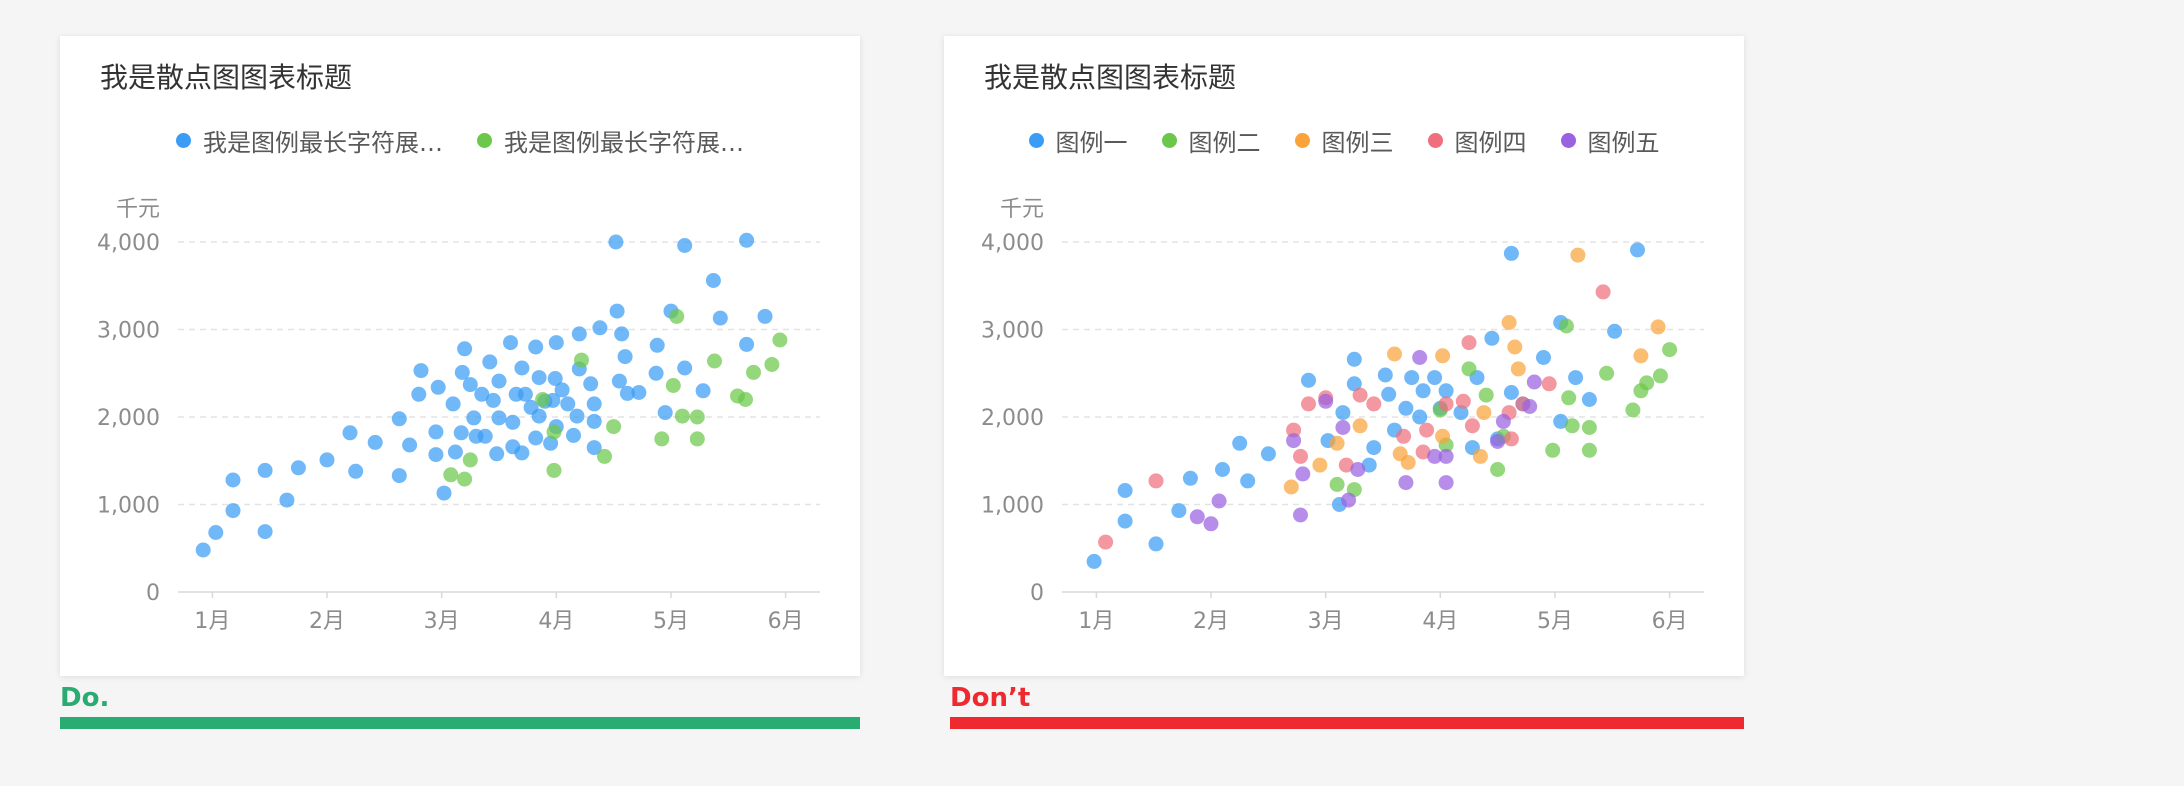 Image resolution: width=2184 pixels, height=786 pixels. What do you see at coordinates (1555, 621) in the screenshot?
I see `x-tick-label: 5月` at bounding box center [1555, 621].